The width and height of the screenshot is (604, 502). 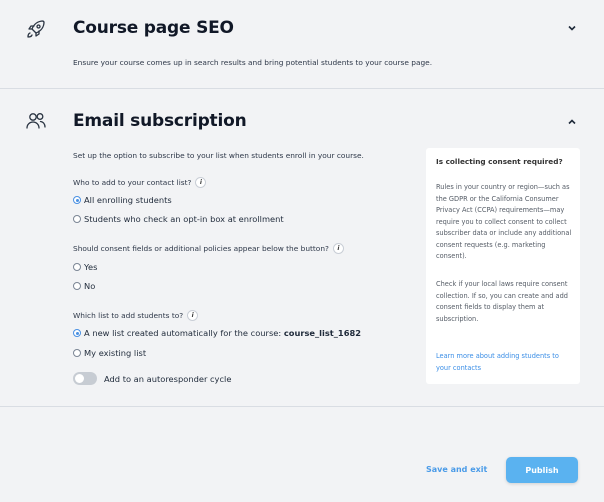 What do you see at coordinates (90, 286) in the screenshot?
I see `radio-label: No` at bounding box center [90, 286].